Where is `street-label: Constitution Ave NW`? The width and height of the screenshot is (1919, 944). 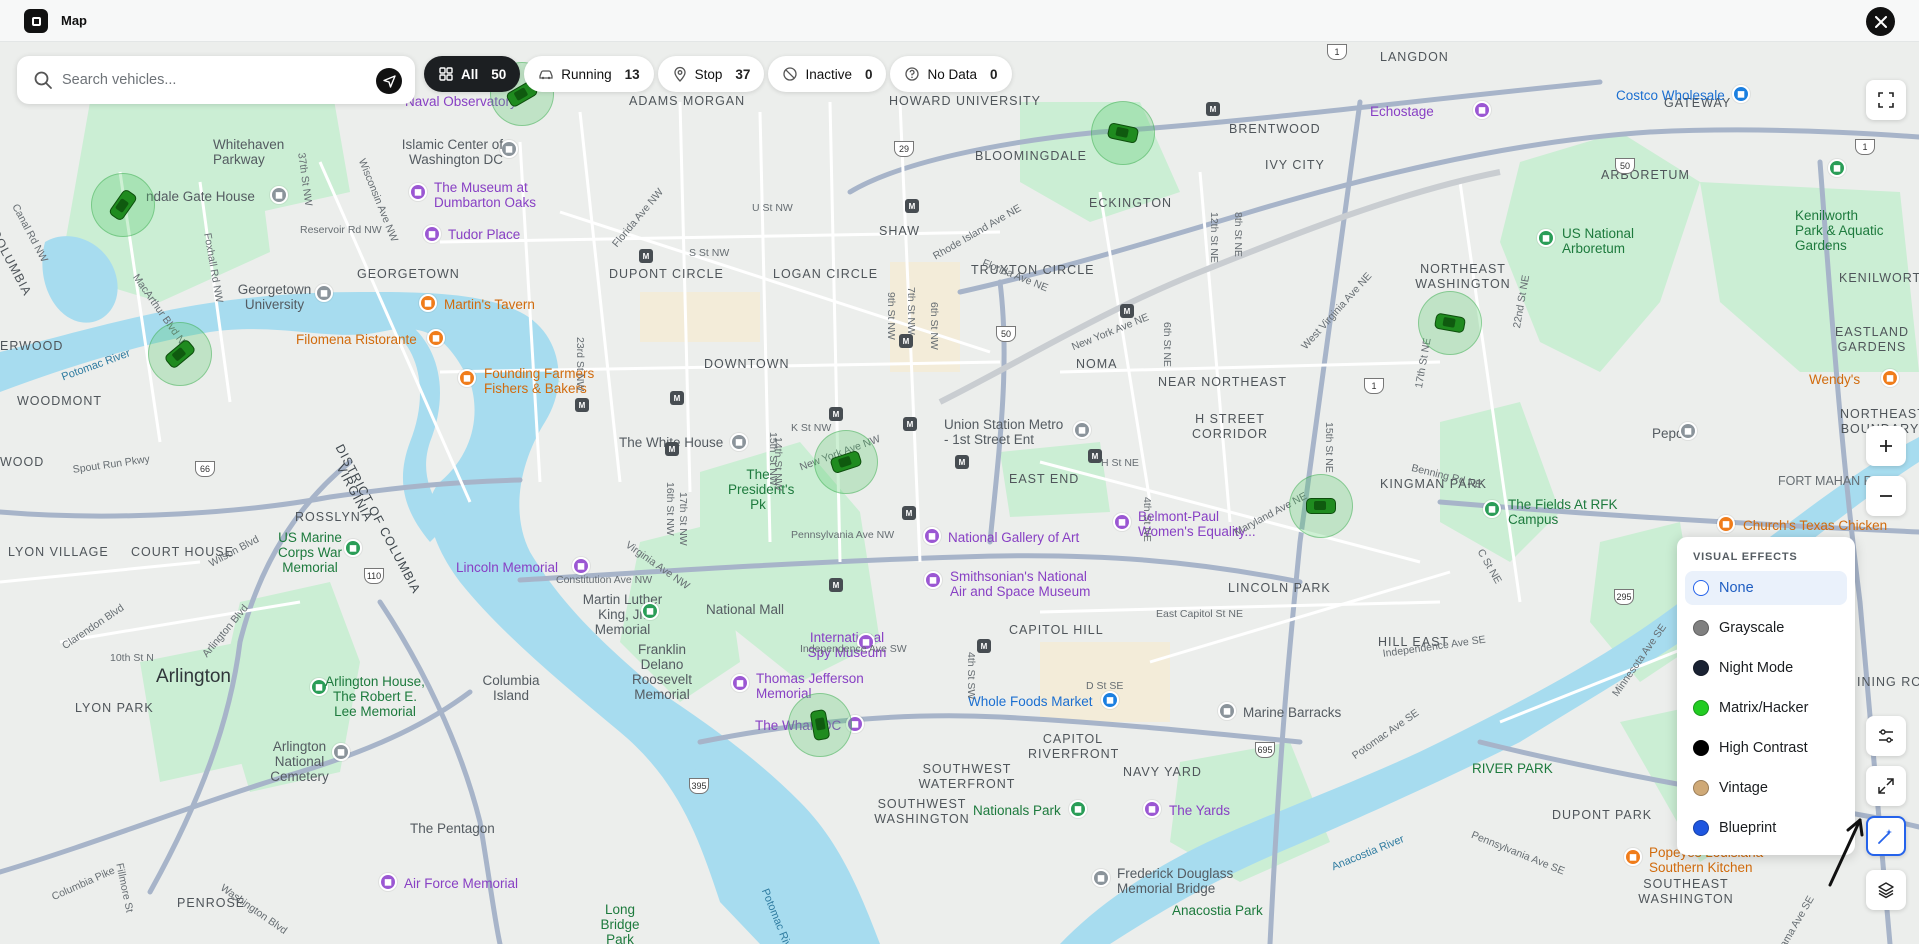
street-label: Constitution Ave NW is located at coordinates (604, 580).